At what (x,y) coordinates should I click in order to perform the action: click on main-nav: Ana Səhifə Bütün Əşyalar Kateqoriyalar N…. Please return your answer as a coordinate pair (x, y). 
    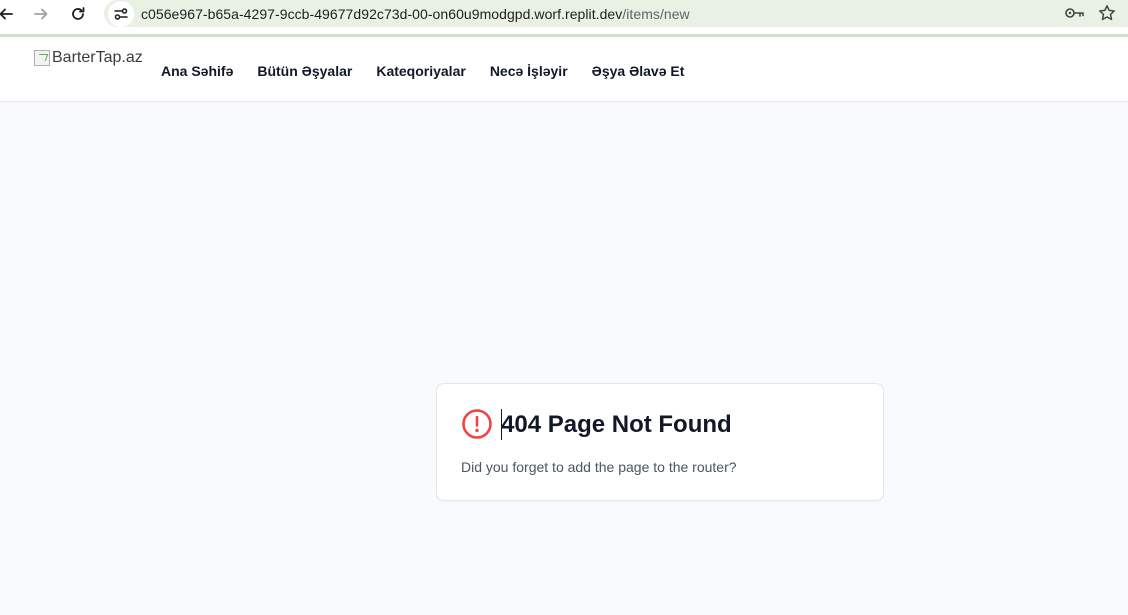
    Looking at the image, I should click on (434, 71).